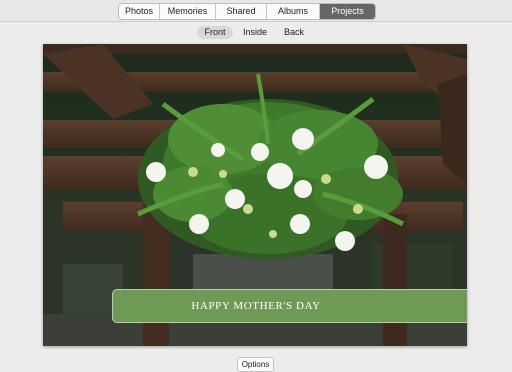  What do you see at coordinates (188, 11) in the screenshot?
I see `tab-memories: Memories` at bounding box center [188, 11].